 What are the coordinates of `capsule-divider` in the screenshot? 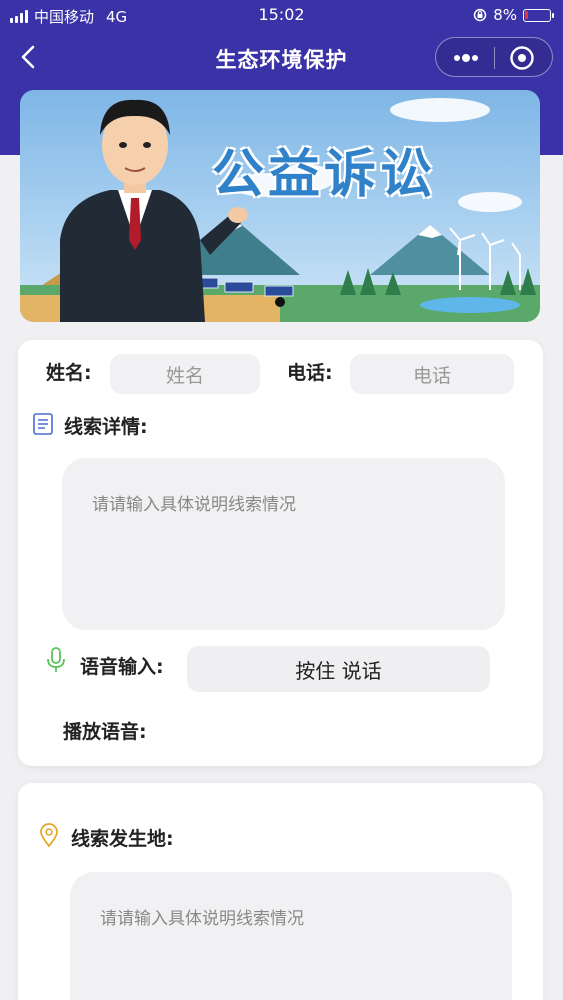 It's located at (494, 58).